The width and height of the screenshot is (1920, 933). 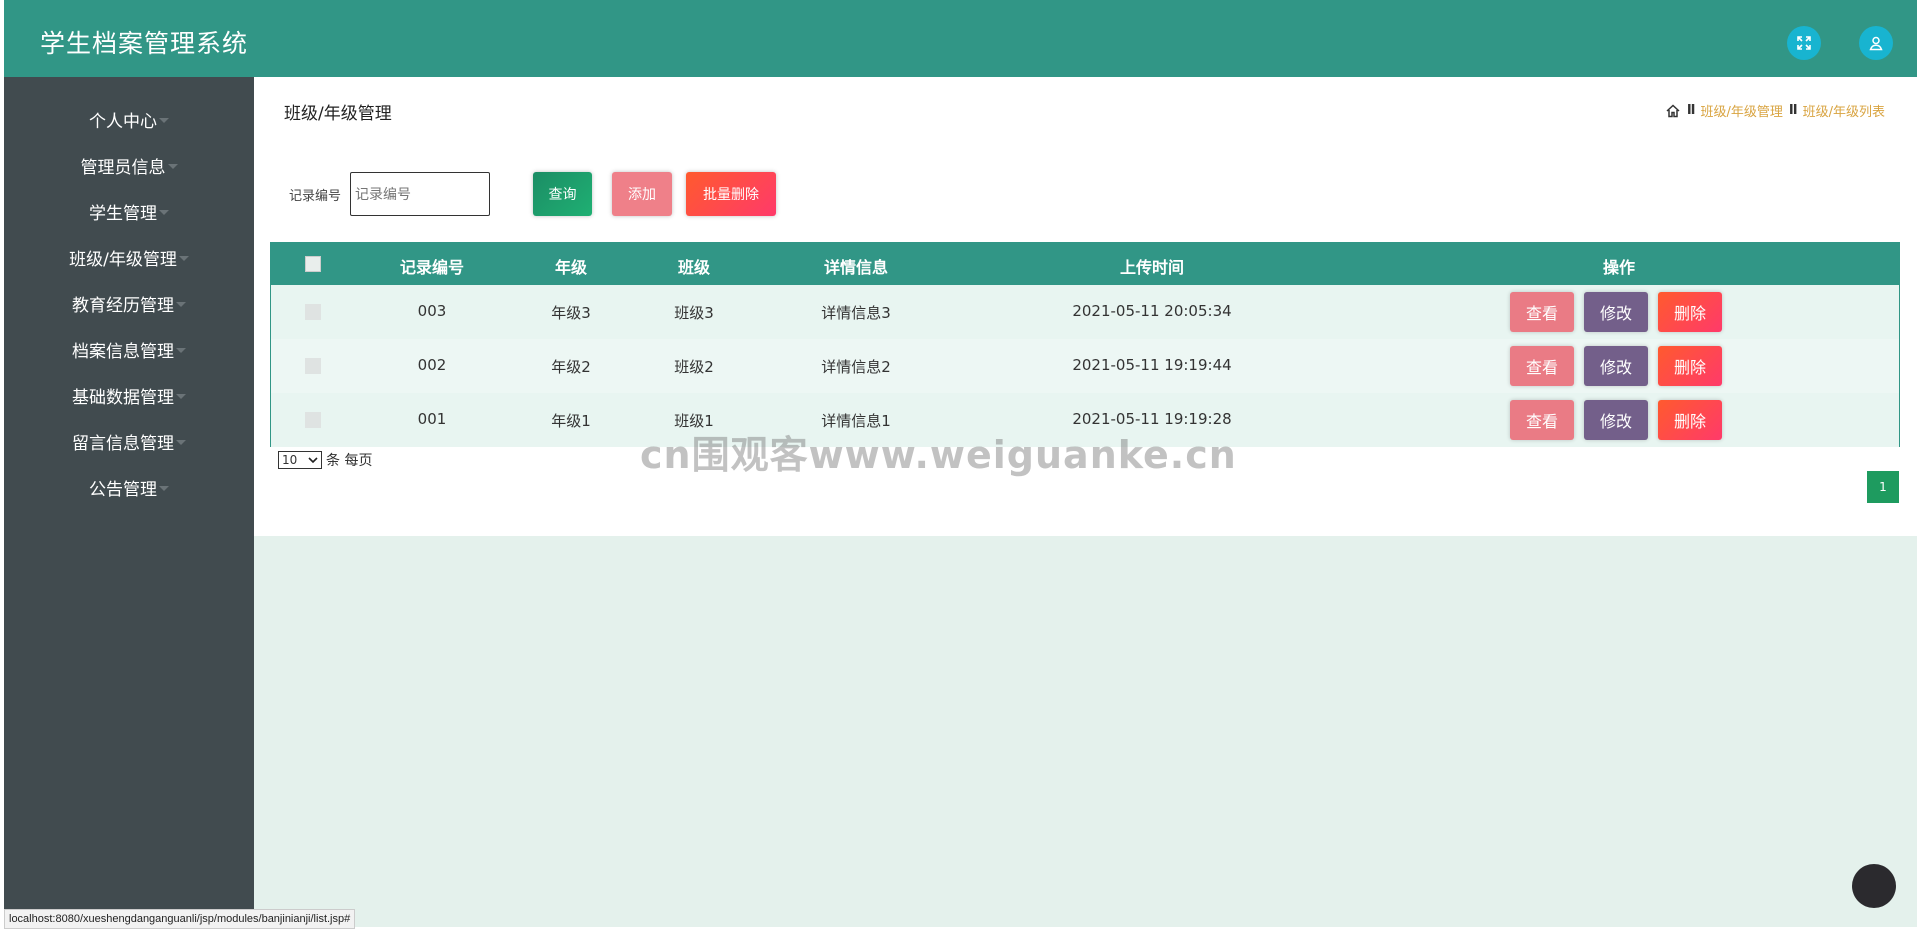 I want to click on column-header-id: 记录编号, so click(x=432, y=267).